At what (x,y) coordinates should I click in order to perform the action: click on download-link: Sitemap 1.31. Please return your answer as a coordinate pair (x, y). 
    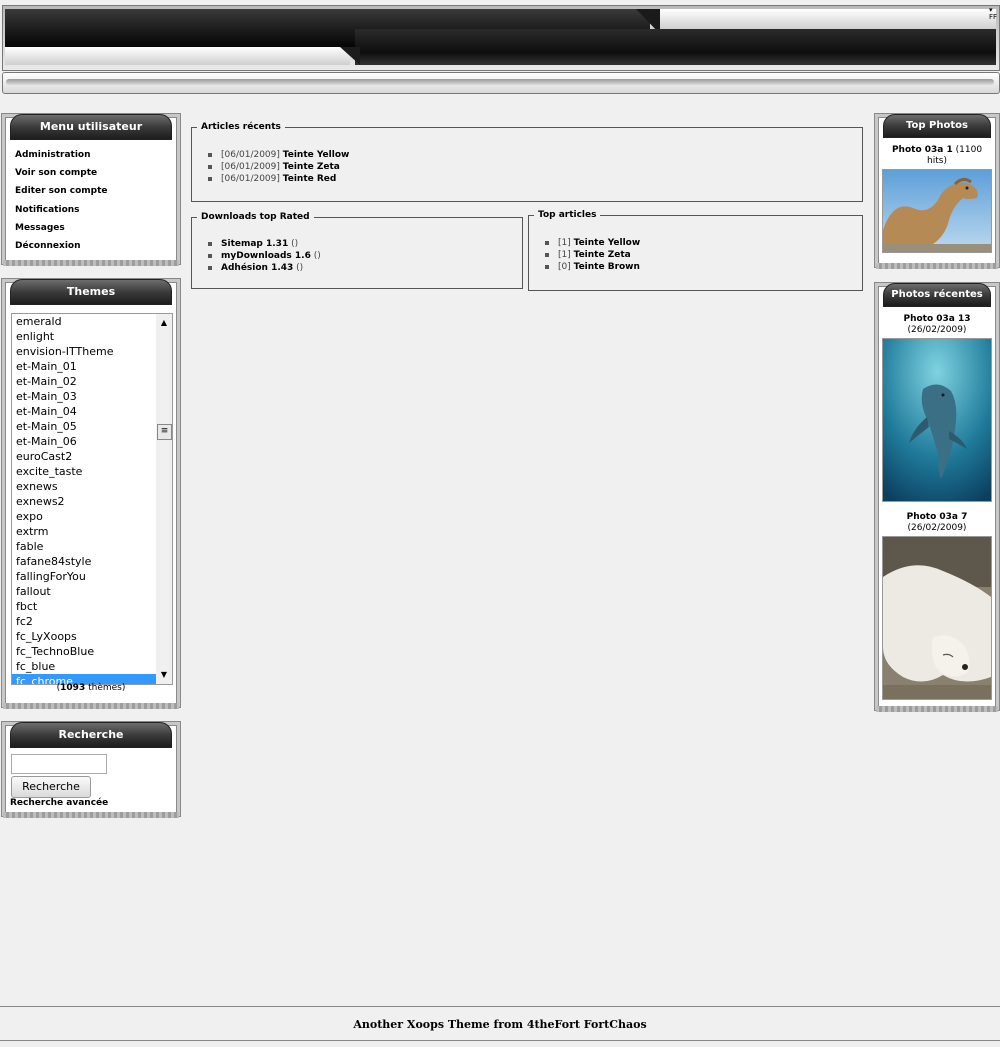
    Looking at the image, I should click on (254, 244).